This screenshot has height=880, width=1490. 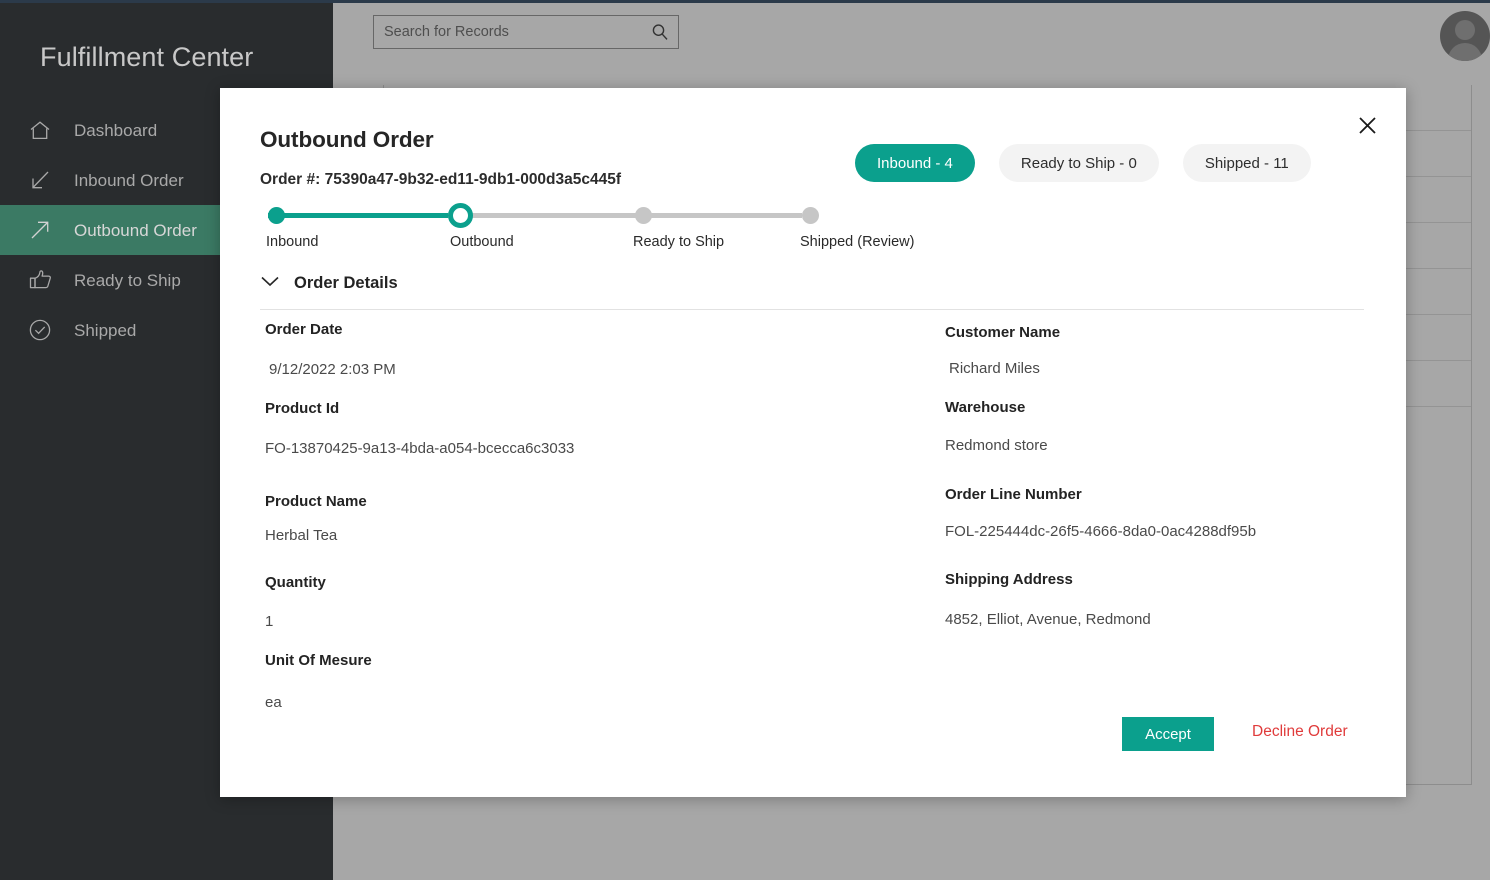 I want to click on field-value-product-id: FO-13870425-9a13-4bda-a054-bcecca6c3033, so click(x=420, y=448).